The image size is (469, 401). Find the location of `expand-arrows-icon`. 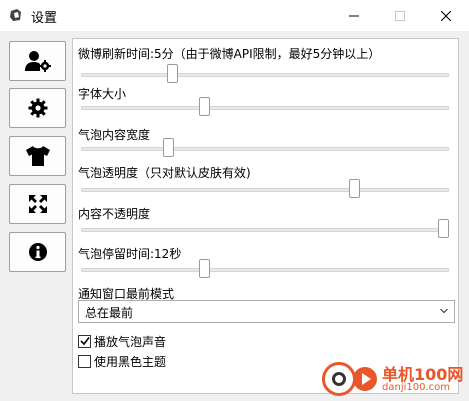

expand-arrows-icon is located at coordinates (37, 204).